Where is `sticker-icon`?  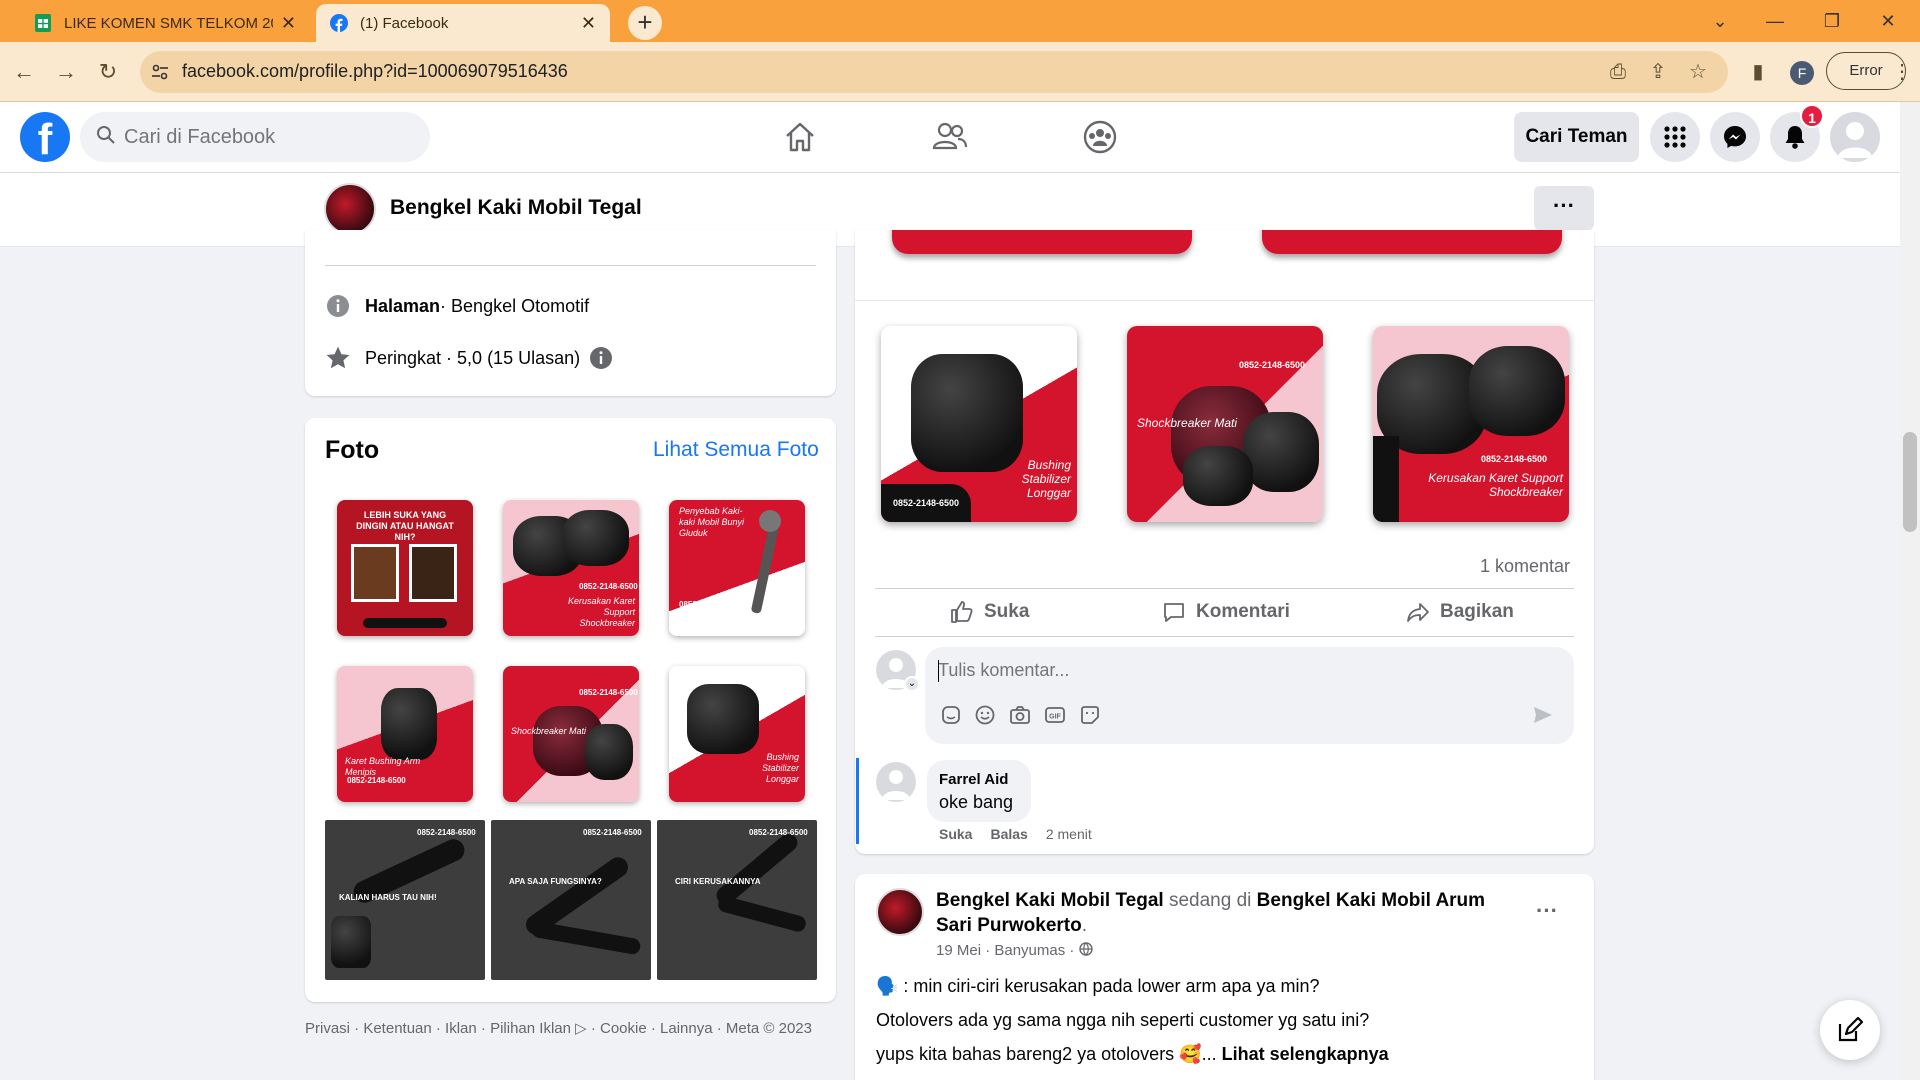
sticker-icon is located at coordinates (1090, 715).